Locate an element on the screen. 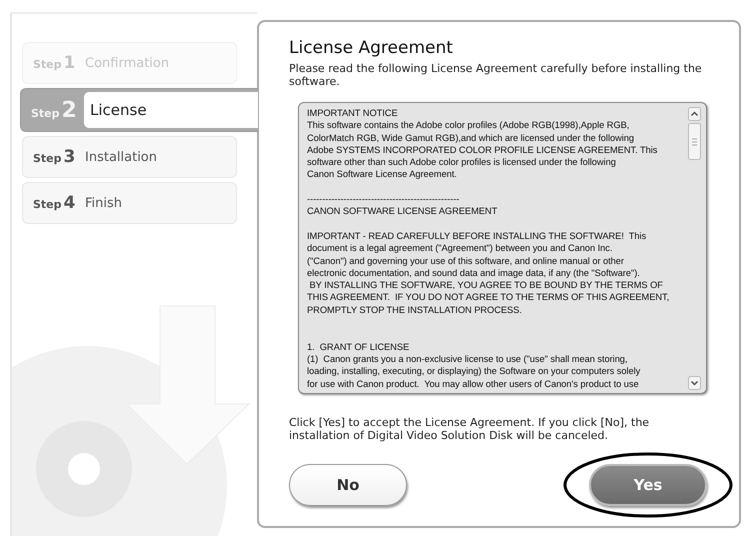 The image size is (744, 536). step-label: Finish is located at coordinates (103, 203).